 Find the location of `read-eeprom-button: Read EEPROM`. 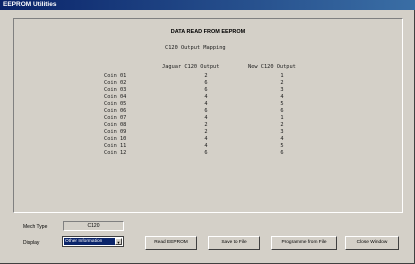

read-eeprom-button: Read EEPROM is located at coordinates (171, 243).